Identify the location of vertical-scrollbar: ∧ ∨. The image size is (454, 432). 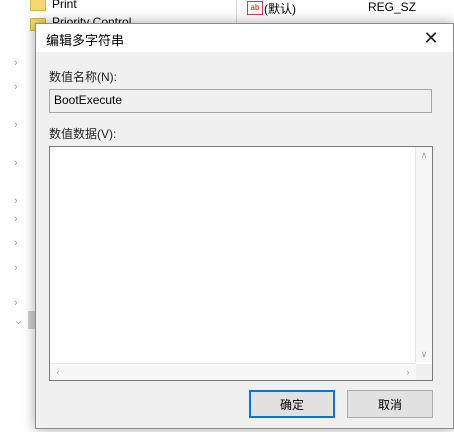
(423, 254).